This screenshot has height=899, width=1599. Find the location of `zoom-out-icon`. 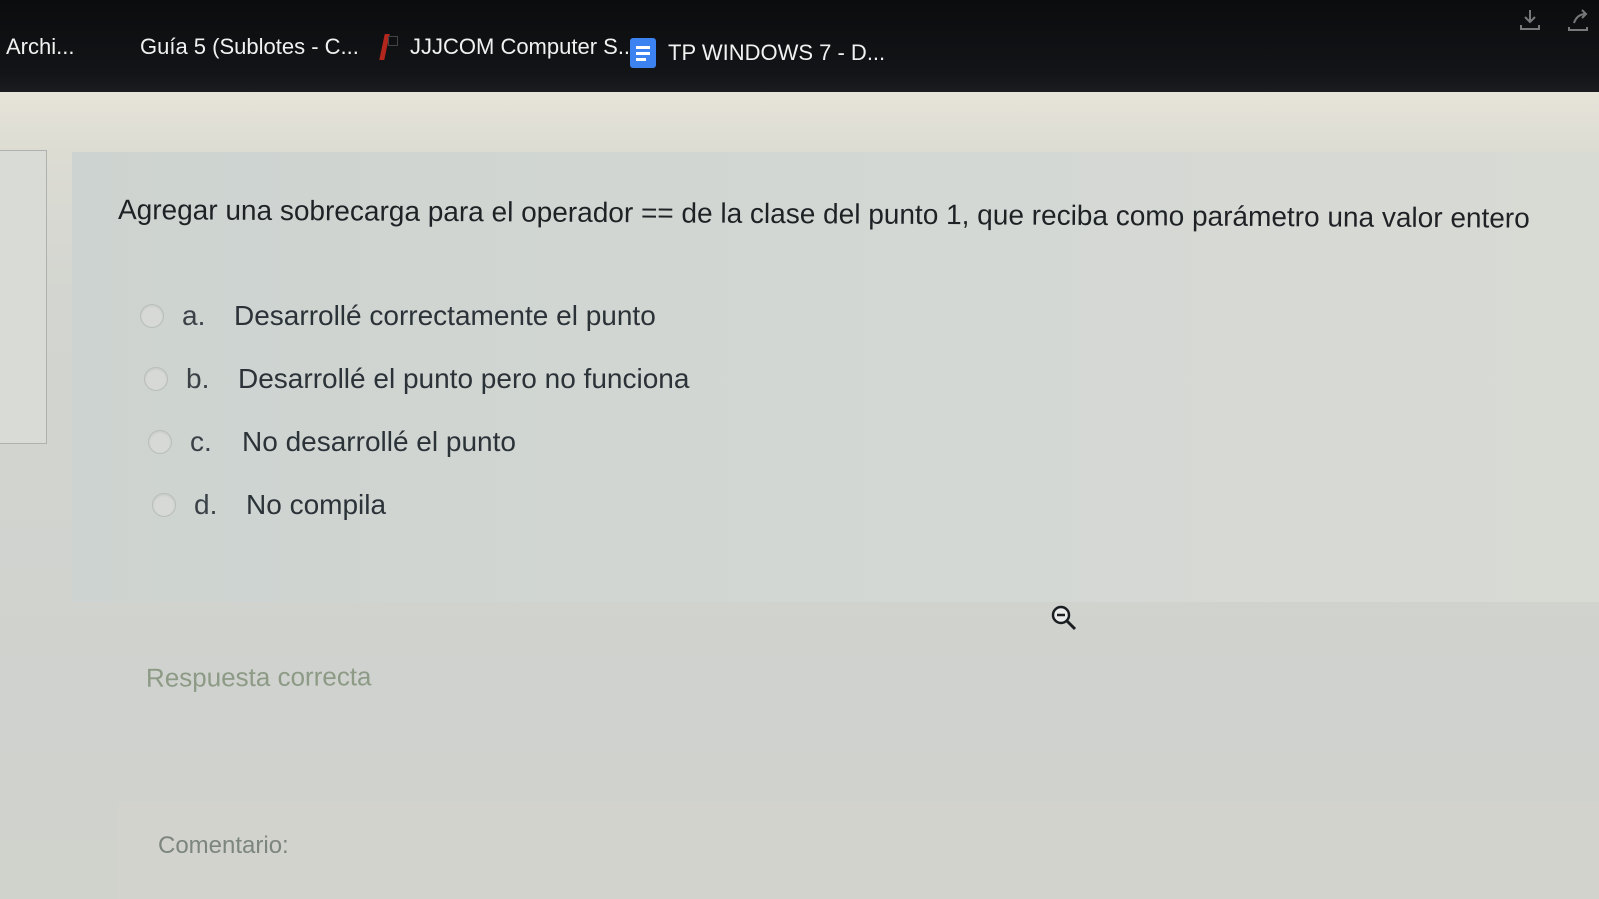

zoom-out-icon is located at coordinates (1064, 618).